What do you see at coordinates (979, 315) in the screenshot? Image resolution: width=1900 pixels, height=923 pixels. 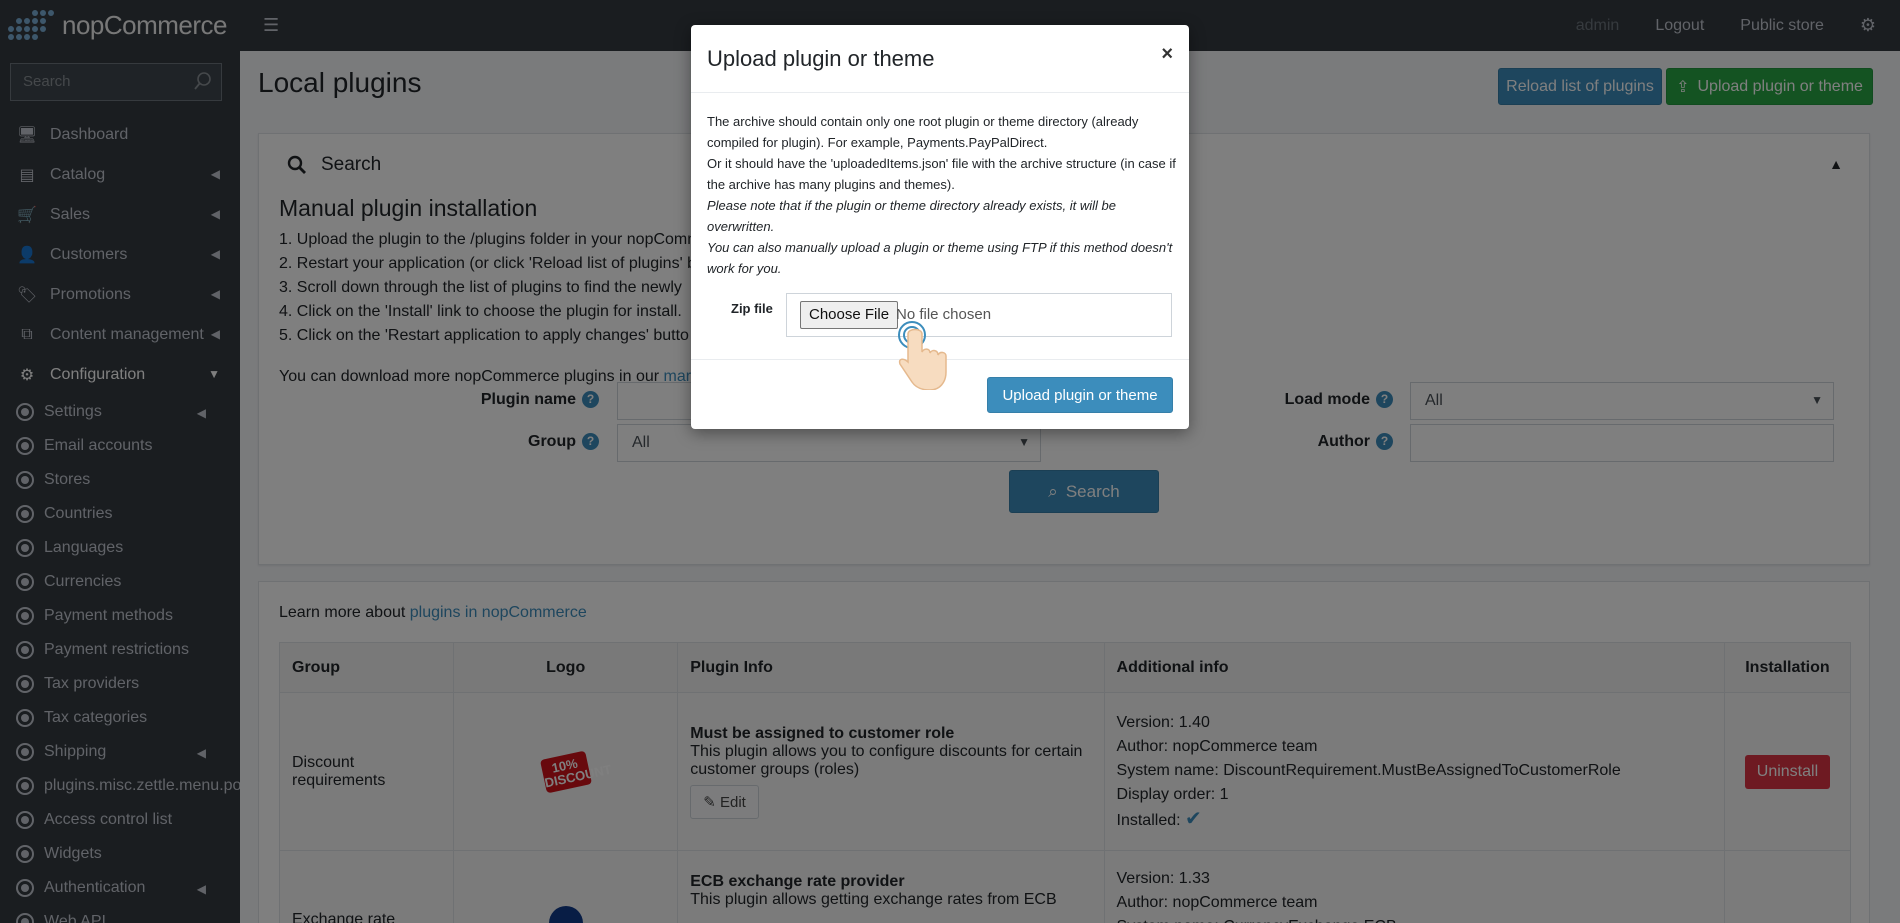 I see `zip-file-input: Choose File No file chosen` at bounding box center [979, 315].